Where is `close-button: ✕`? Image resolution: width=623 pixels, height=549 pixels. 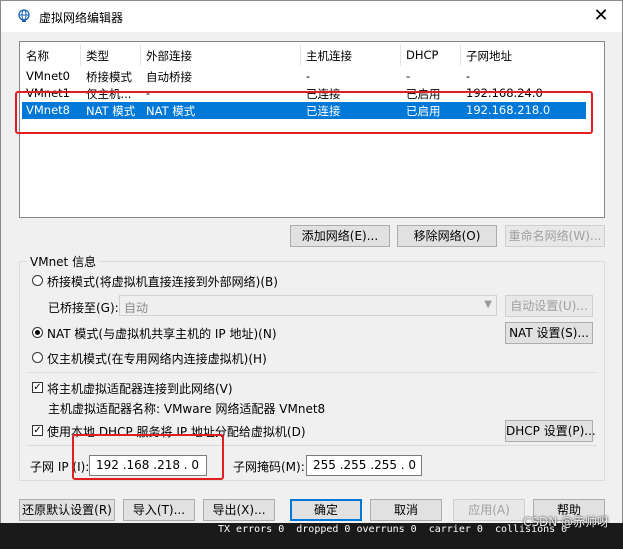 close-button: ✕ is located at coordinates (601, 16).